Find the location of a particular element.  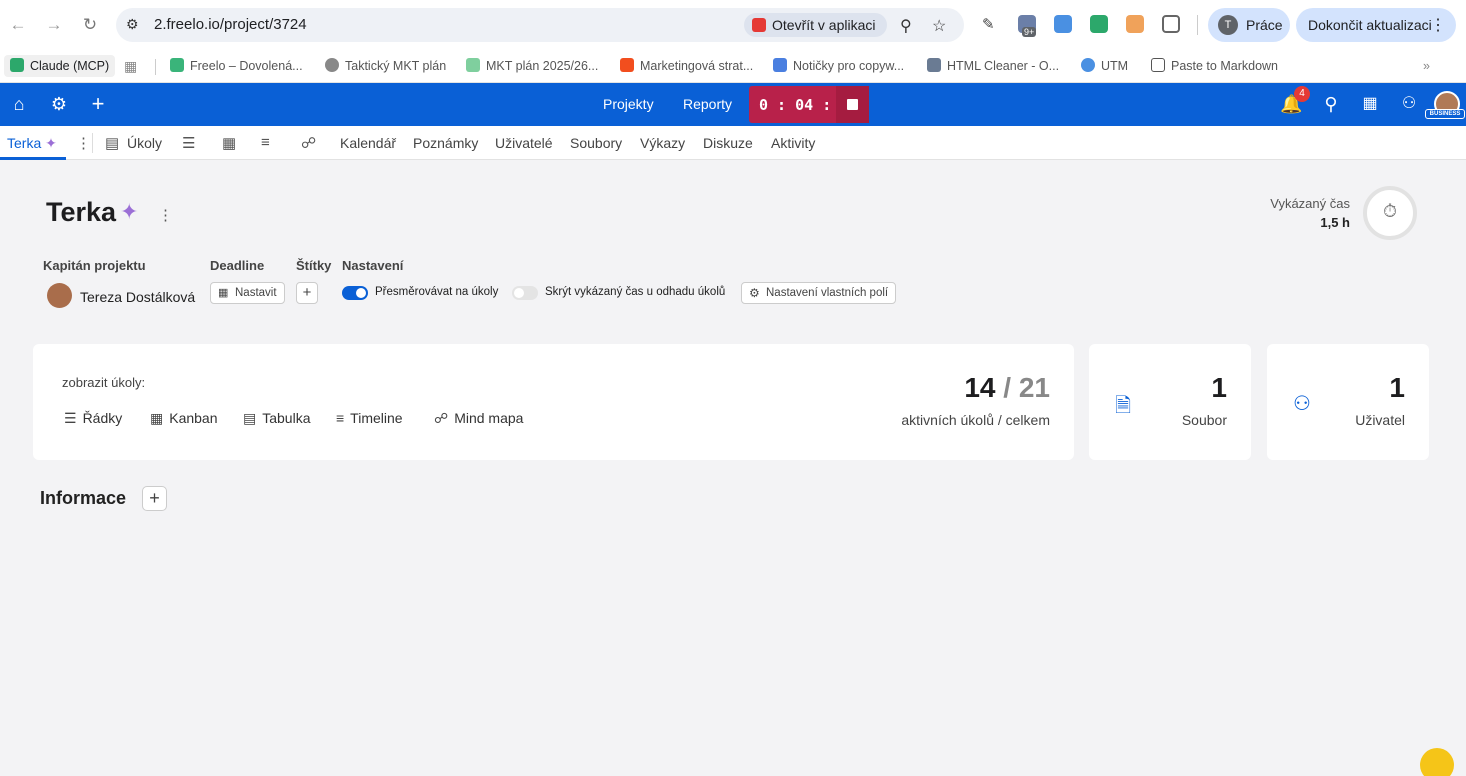

update-label: Dokončit aktualizaci is located at coordinates (1370, 25).